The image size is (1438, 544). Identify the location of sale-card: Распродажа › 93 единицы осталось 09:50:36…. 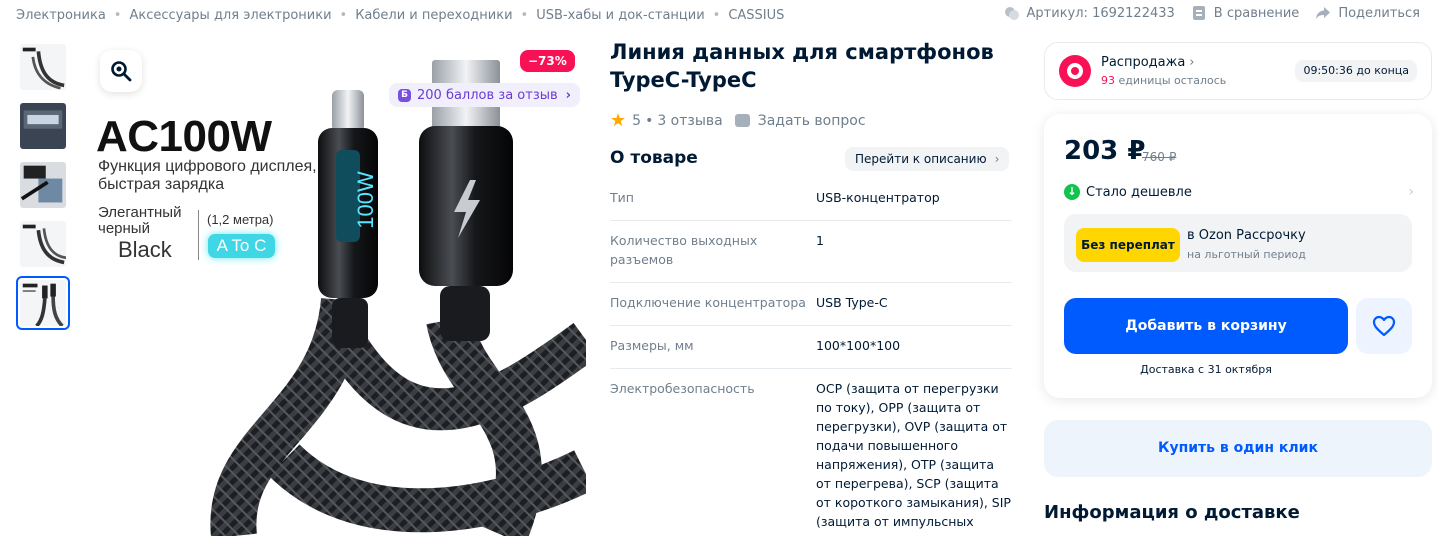
(1238, 71).